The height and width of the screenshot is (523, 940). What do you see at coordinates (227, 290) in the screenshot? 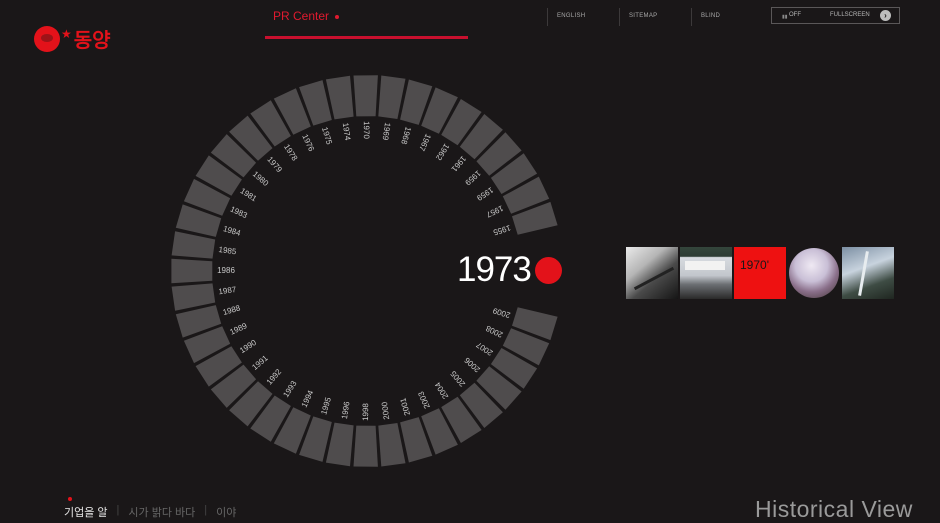
I see `year-label: 1987` at bounding box center [227, 290].